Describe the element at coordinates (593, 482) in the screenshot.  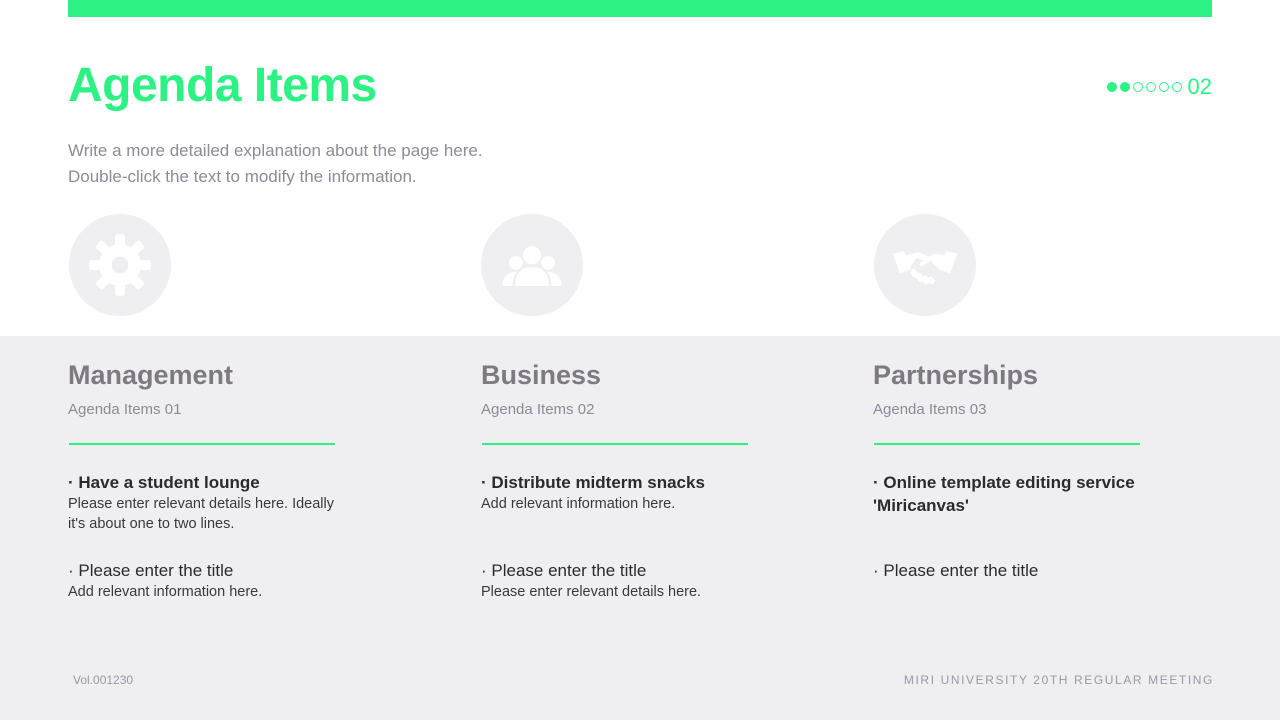
I see `item-title: · Distribute midterm snacks` at that location.